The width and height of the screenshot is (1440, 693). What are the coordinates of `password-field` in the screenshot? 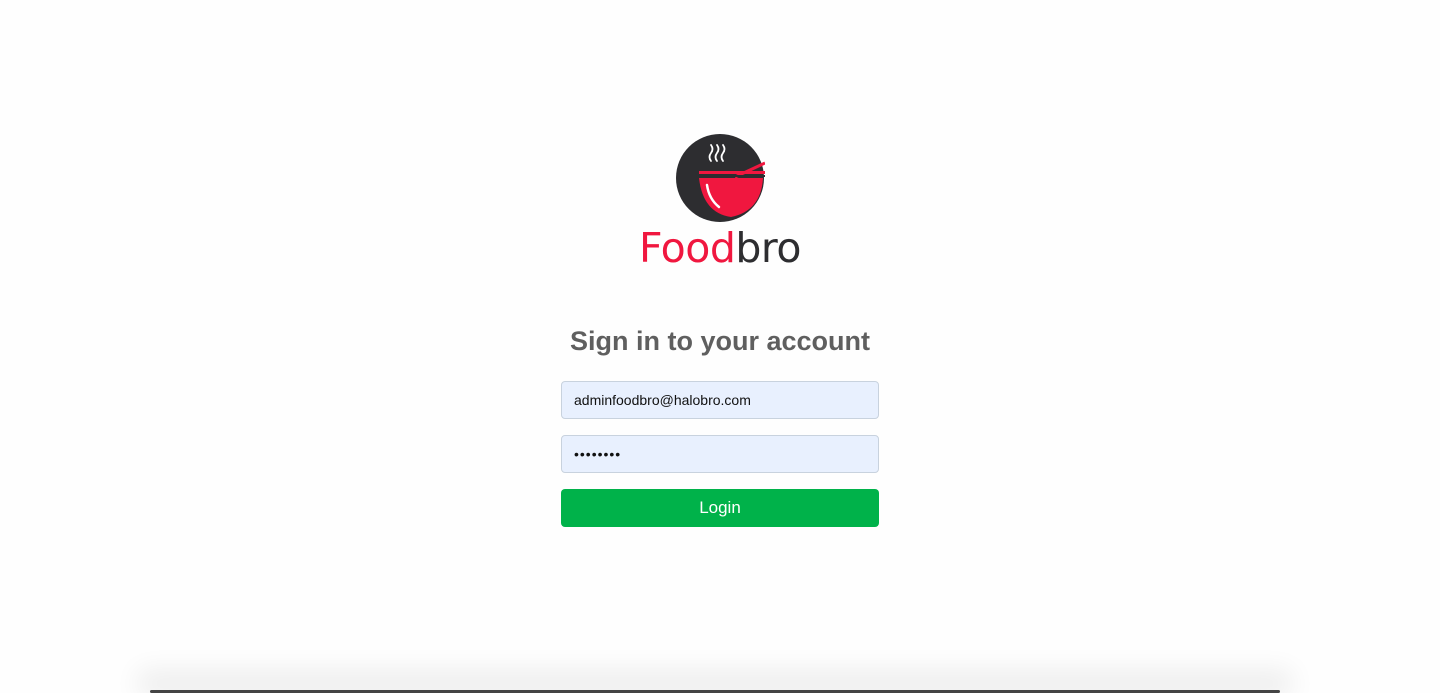 It's located at (720, 454).